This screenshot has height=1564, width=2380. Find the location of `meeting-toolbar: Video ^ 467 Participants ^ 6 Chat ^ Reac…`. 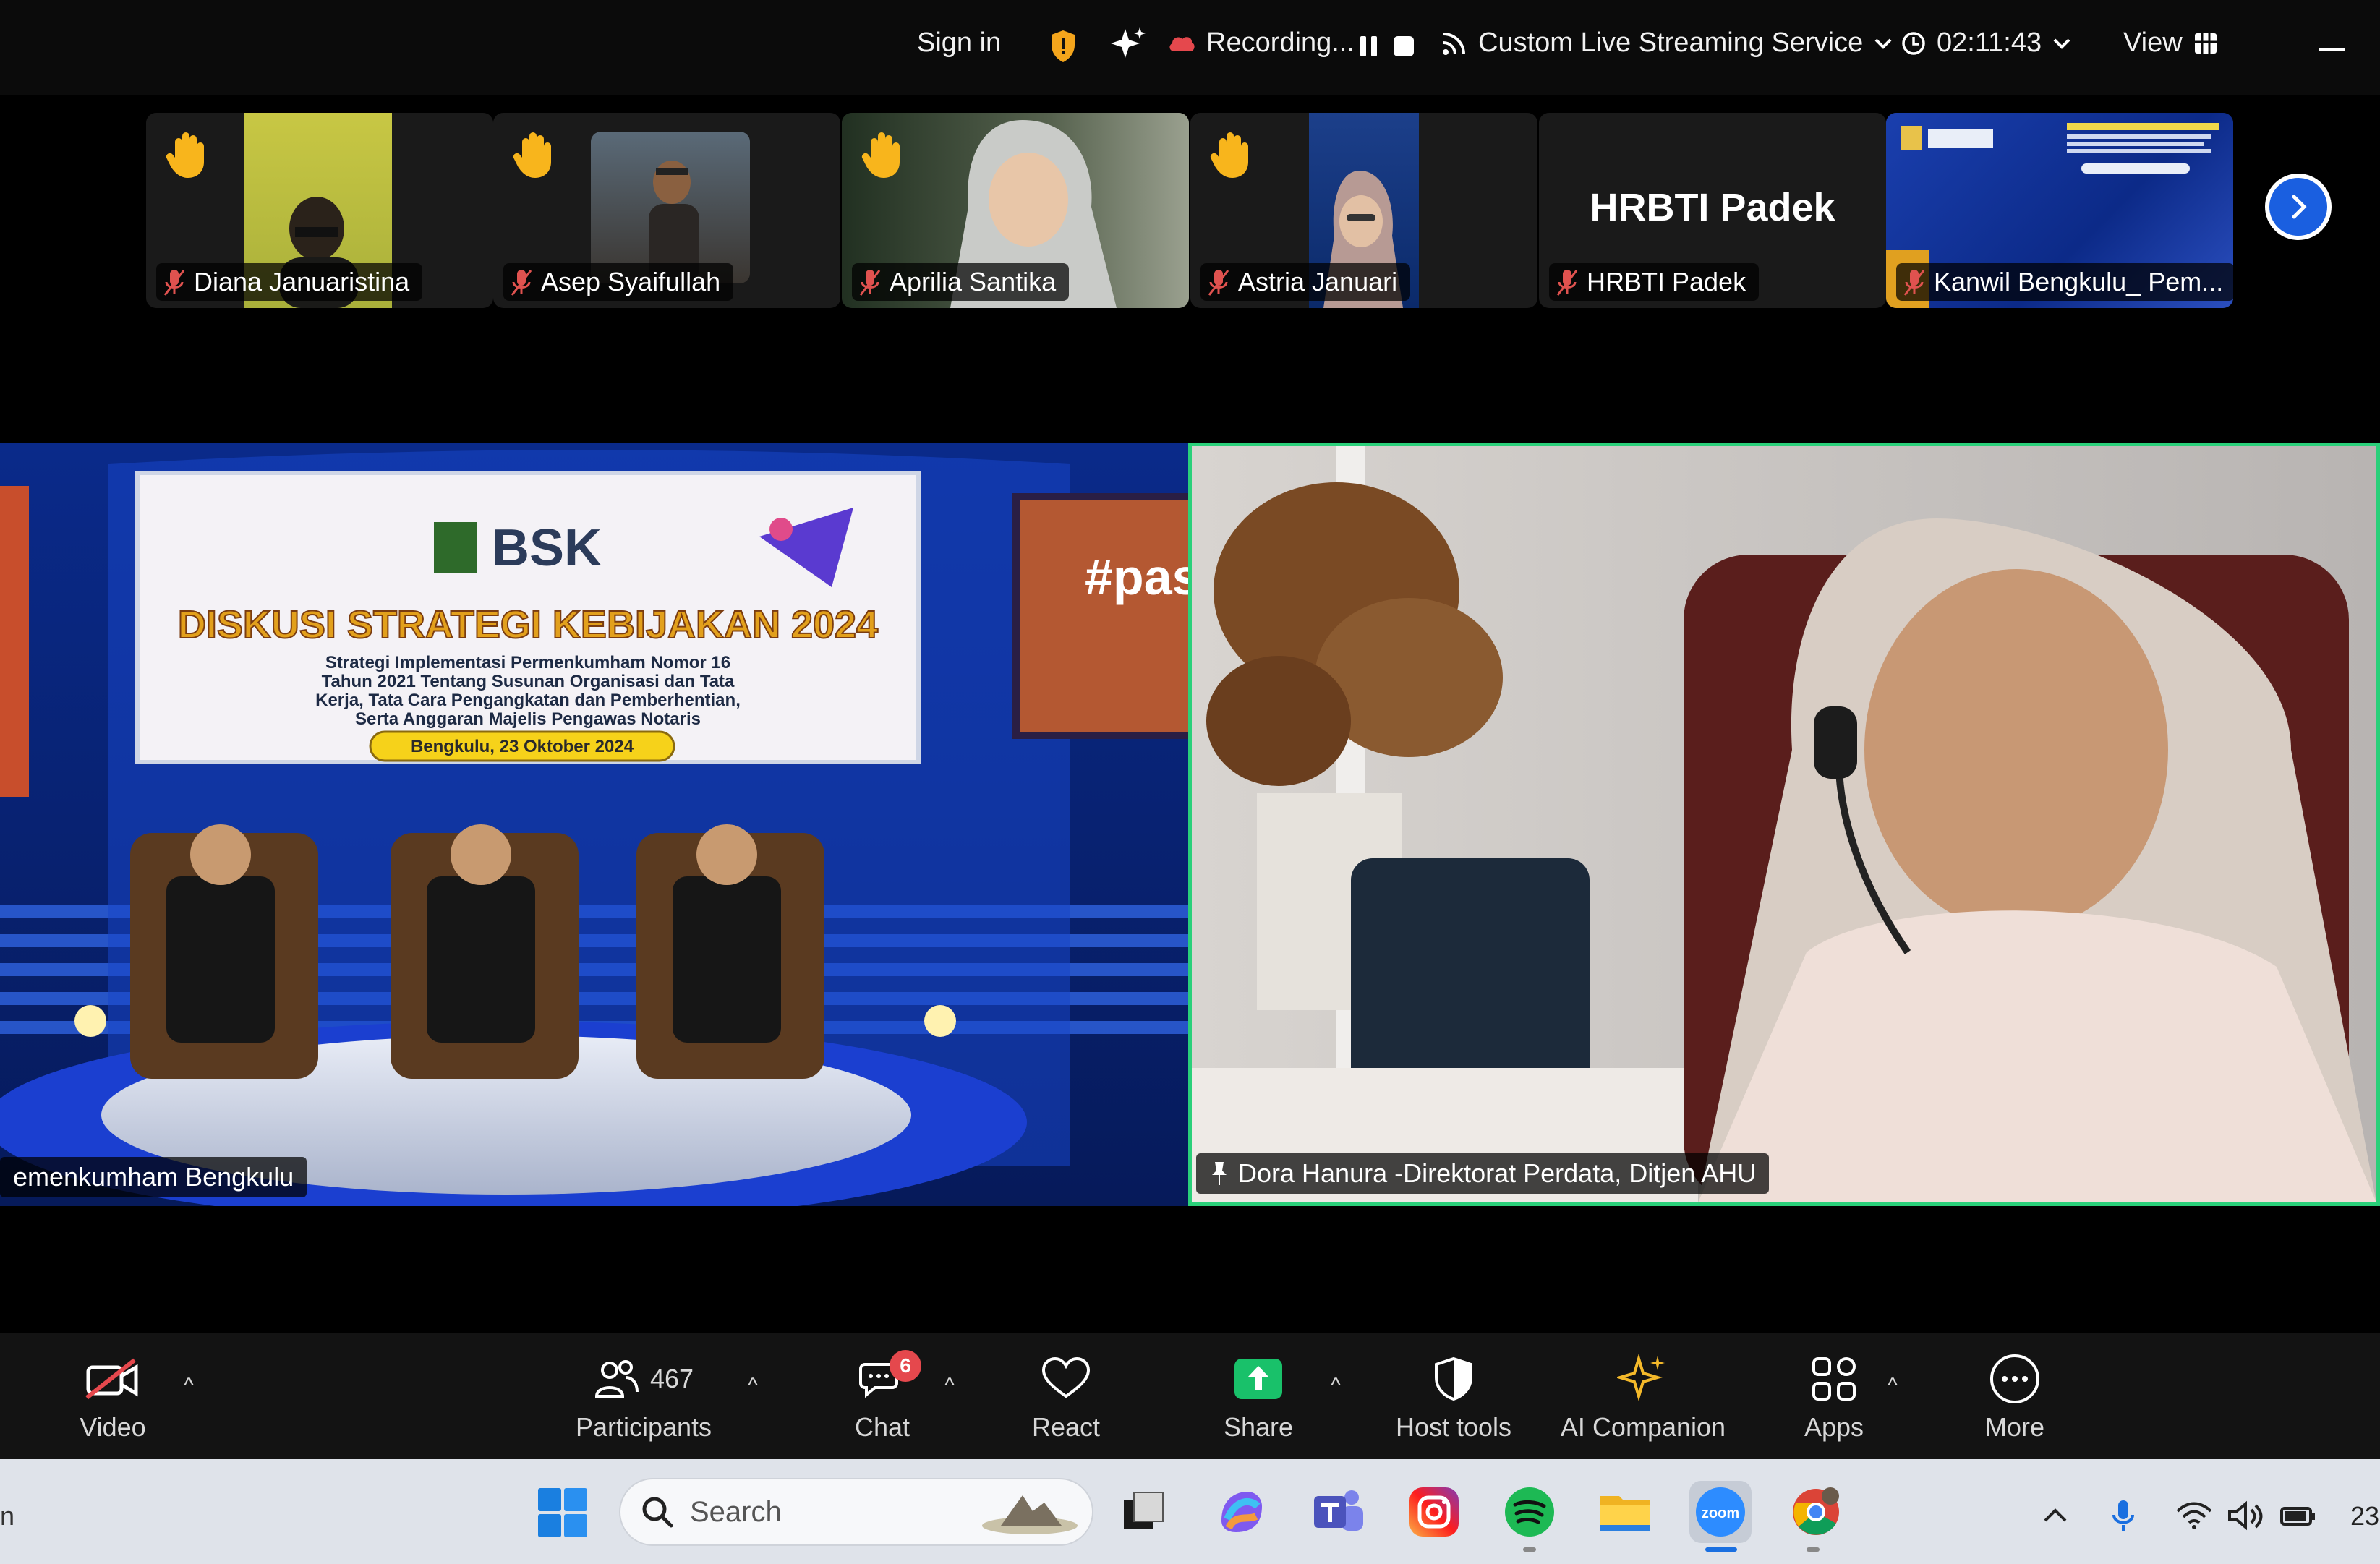

meeting-toolbar: Video ^ 467 Participants ^ 6 Chat ^ Reac… is located at coordinates (1190, 1396).